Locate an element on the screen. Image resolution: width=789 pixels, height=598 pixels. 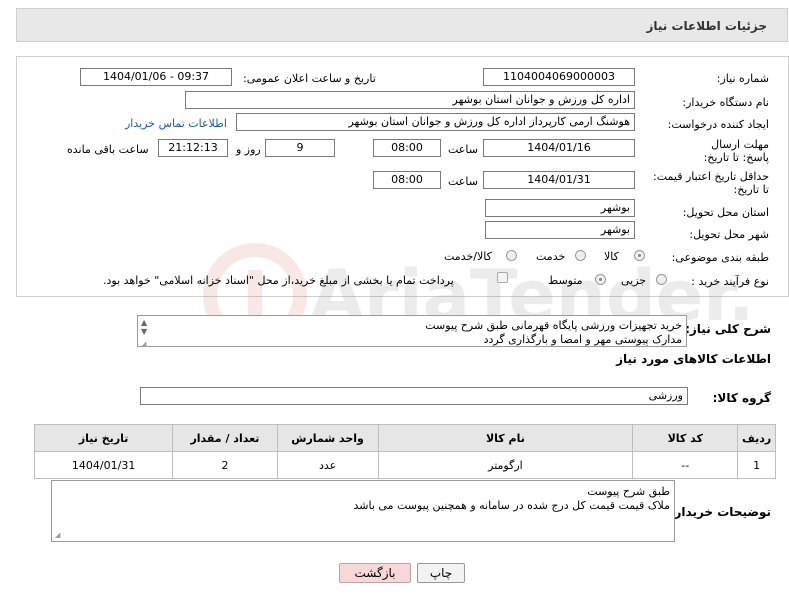
table-row: 1404/01/31 2 عدد ارگومتر -- 1 is located at coordinates (404, 465).